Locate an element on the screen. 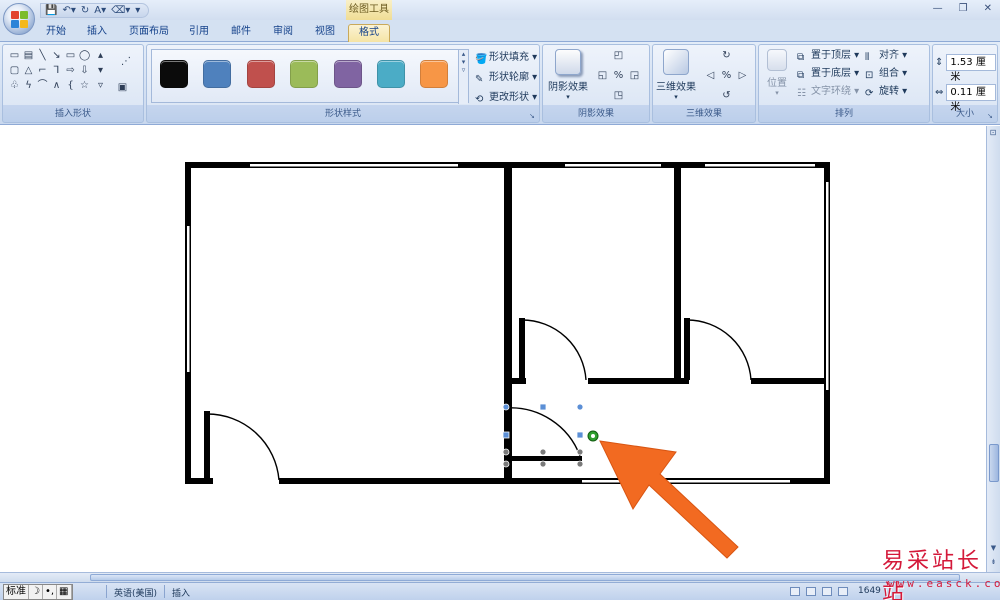  tab-format: 格式 is located at coordinates (369, 33).